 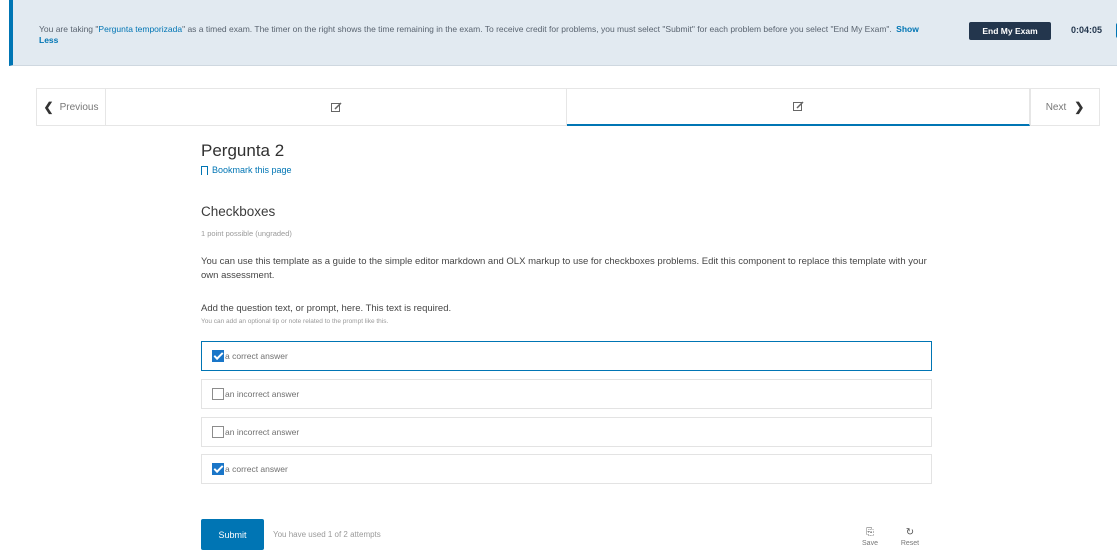 I want to click on sequence-navigation: ❮ Previous Next ❯, so click(x=576, y=107).